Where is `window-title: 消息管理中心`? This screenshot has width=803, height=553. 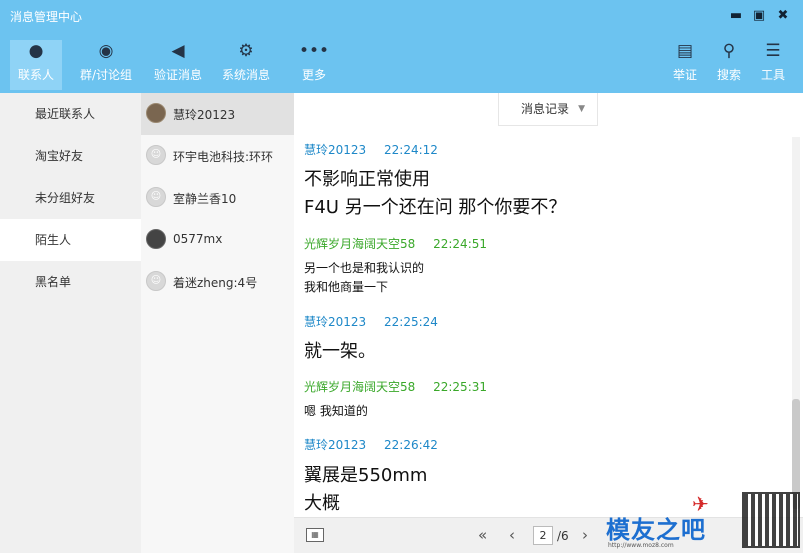
window-title: 消息管理中心 is located at coordinates (46, 17).